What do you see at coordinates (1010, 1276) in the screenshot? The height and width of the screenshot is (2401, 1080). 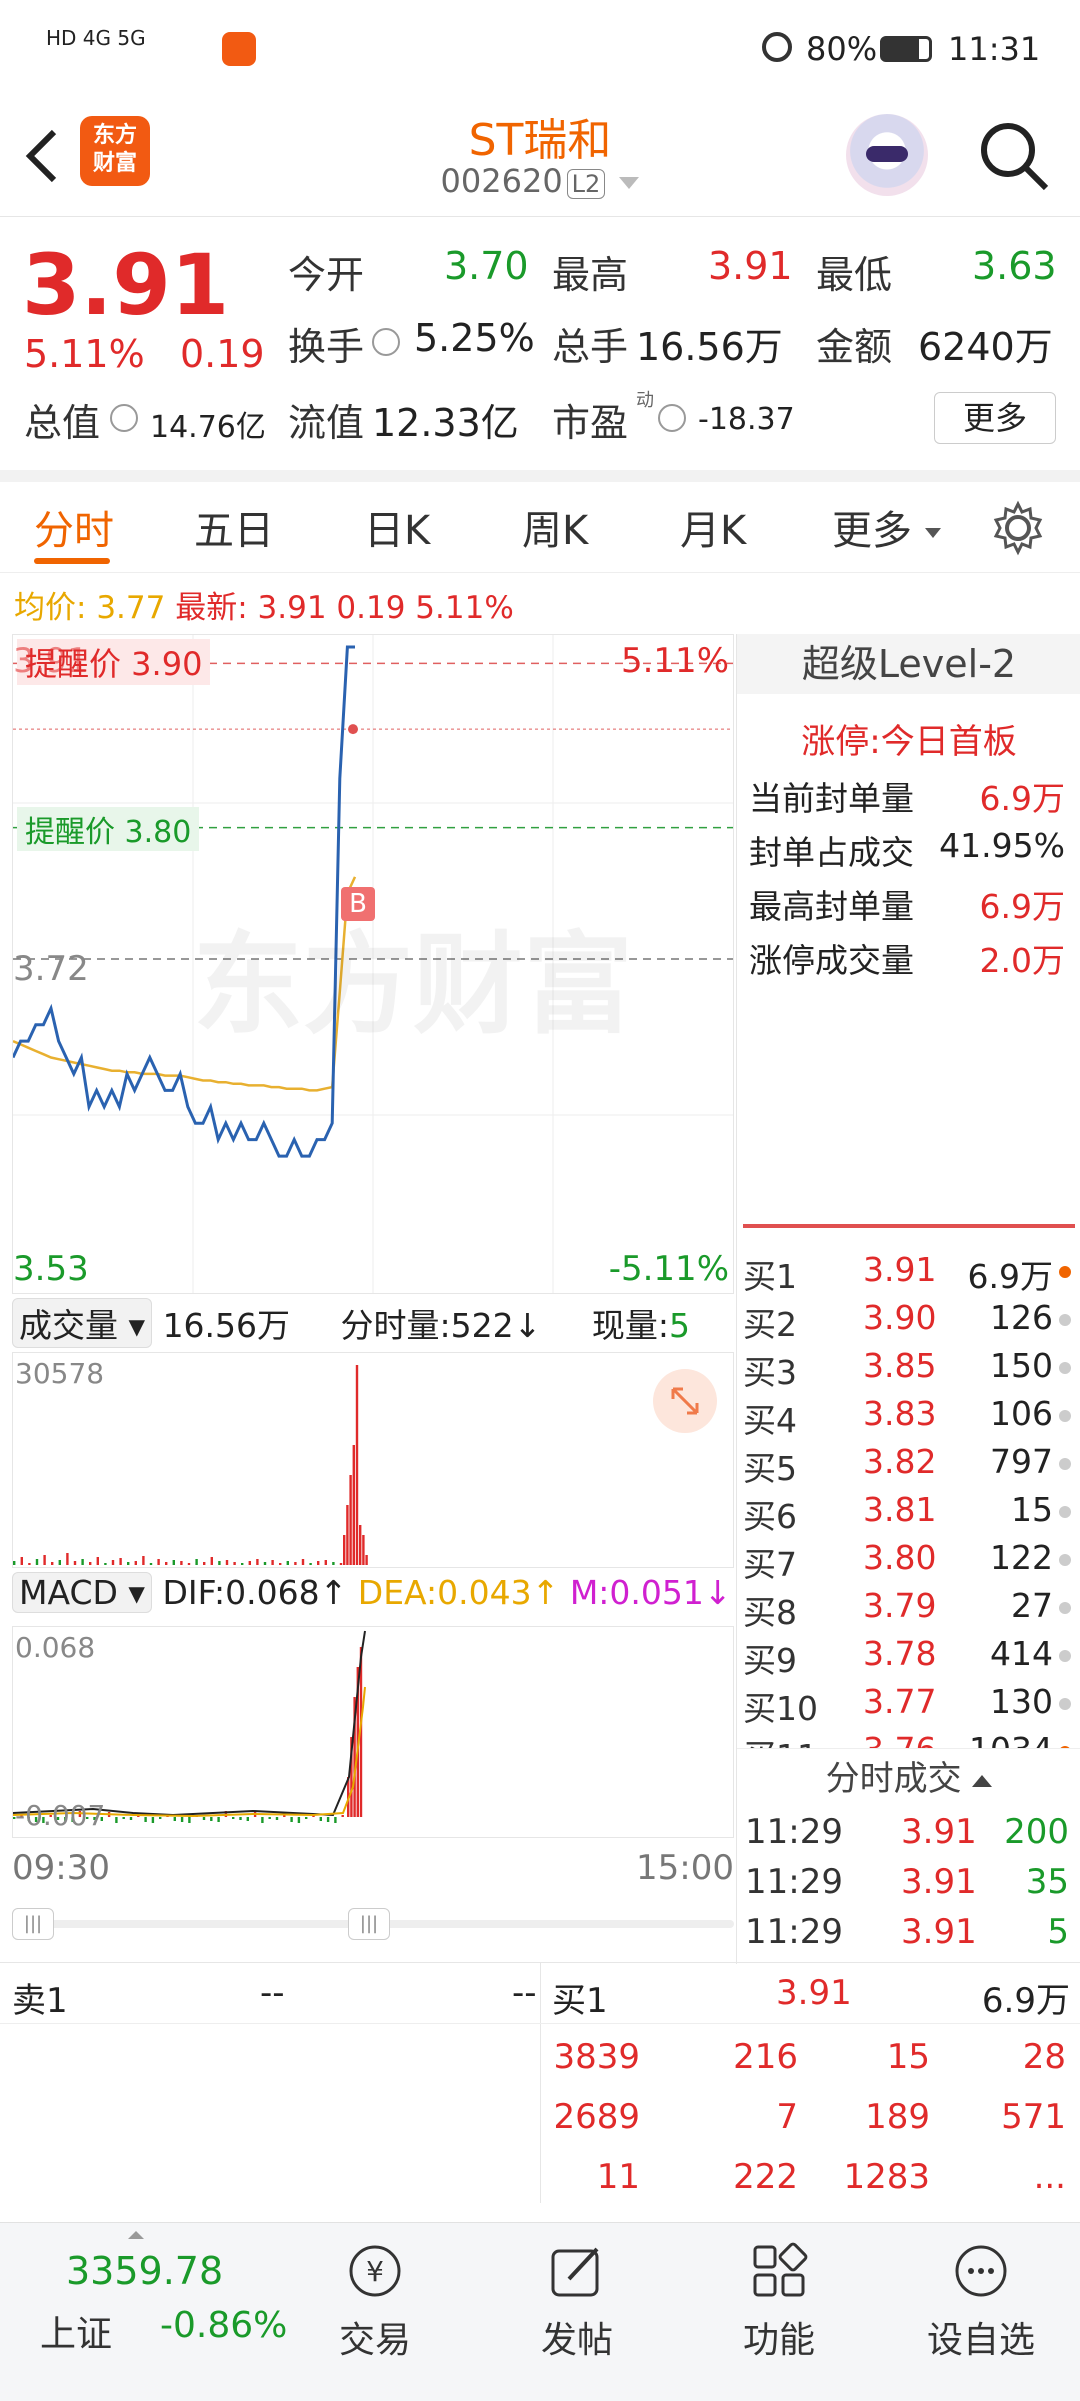 I see `bid-quantity: 6.9万` at bounding box center [1010, 1276].